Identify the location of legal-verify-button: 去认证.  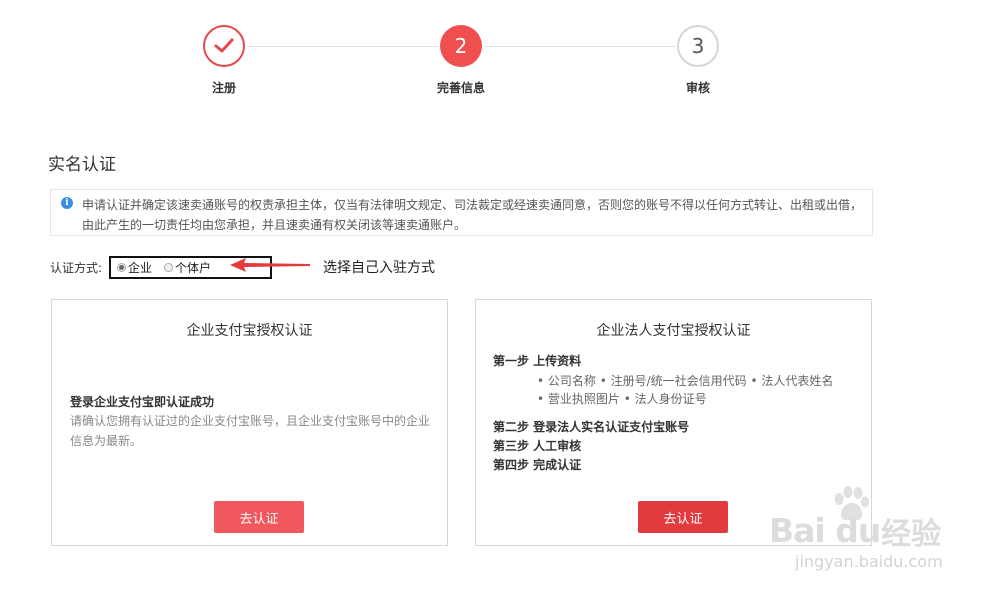
(683, 517).